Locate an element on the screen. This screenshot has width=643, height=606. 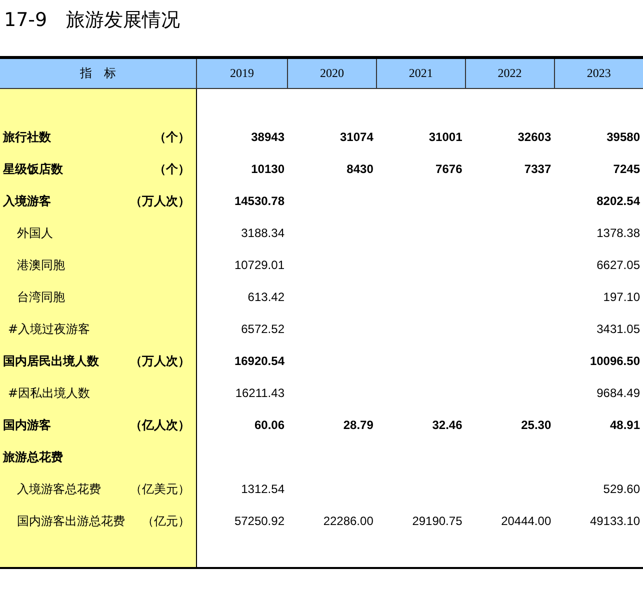
column-header: 2019 is located at coordinates (242, 73).